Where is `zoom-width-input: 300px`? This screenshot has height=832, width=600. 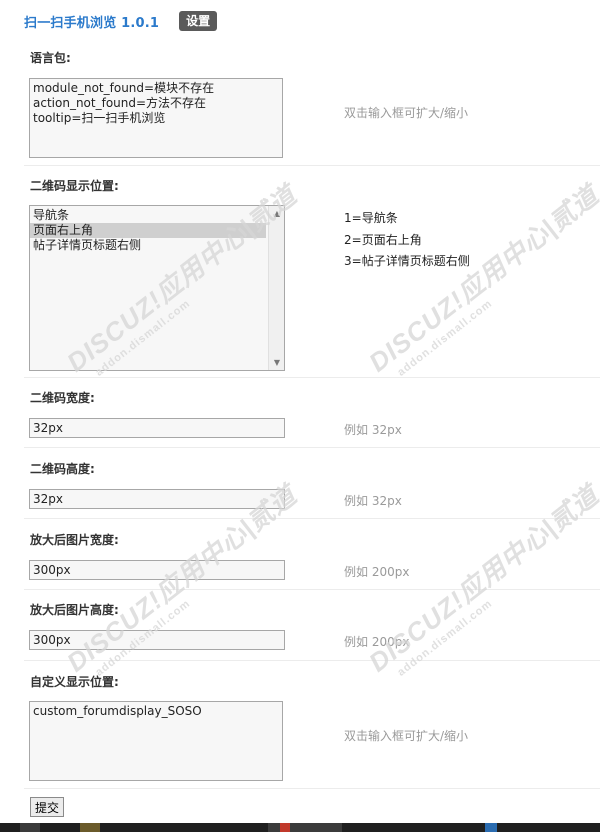 zoom-width-input: 300px is located at coordinates (157, 570).